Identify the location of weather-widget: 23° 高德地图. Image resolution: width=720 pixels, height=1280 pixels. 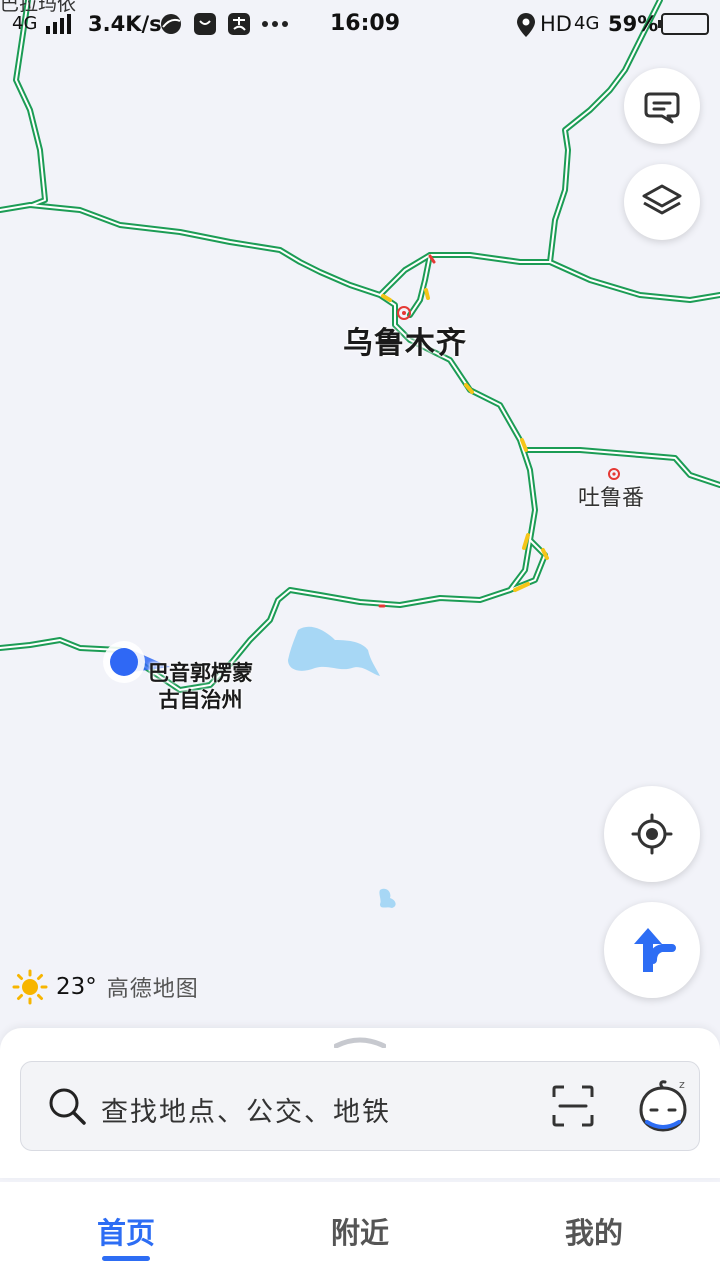
(105, 987).